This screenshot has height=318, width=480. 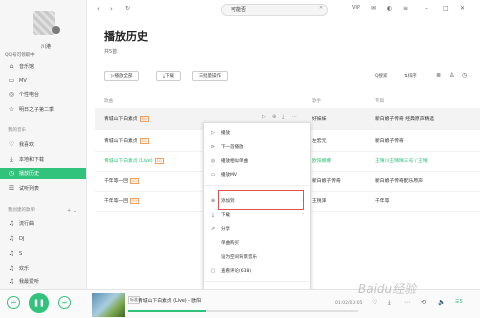 What do you see at coordinates (426, 8) in the screenshot?
I see `minimize-icon: –` at bounding box center [426, 8].